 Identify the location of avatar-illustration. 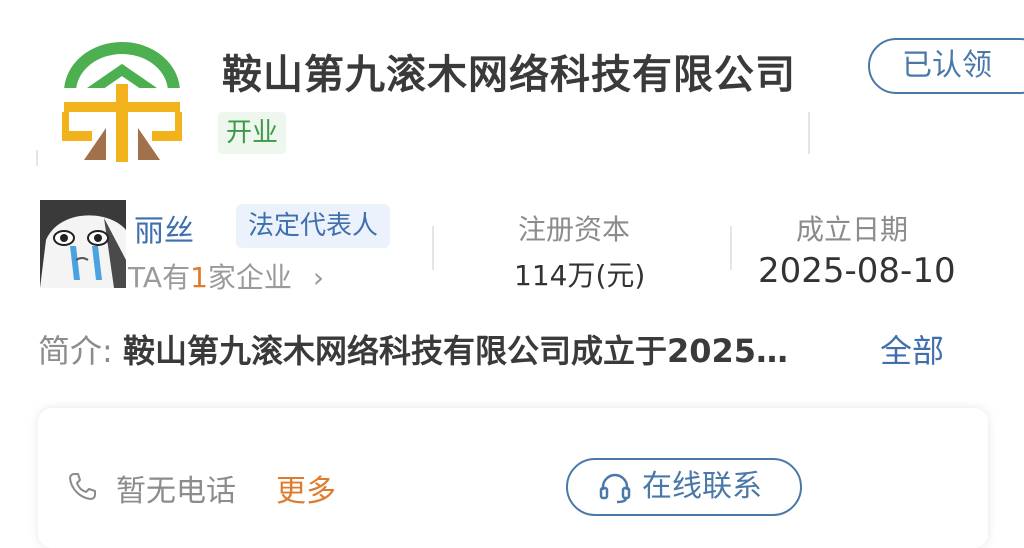
(83, 244).